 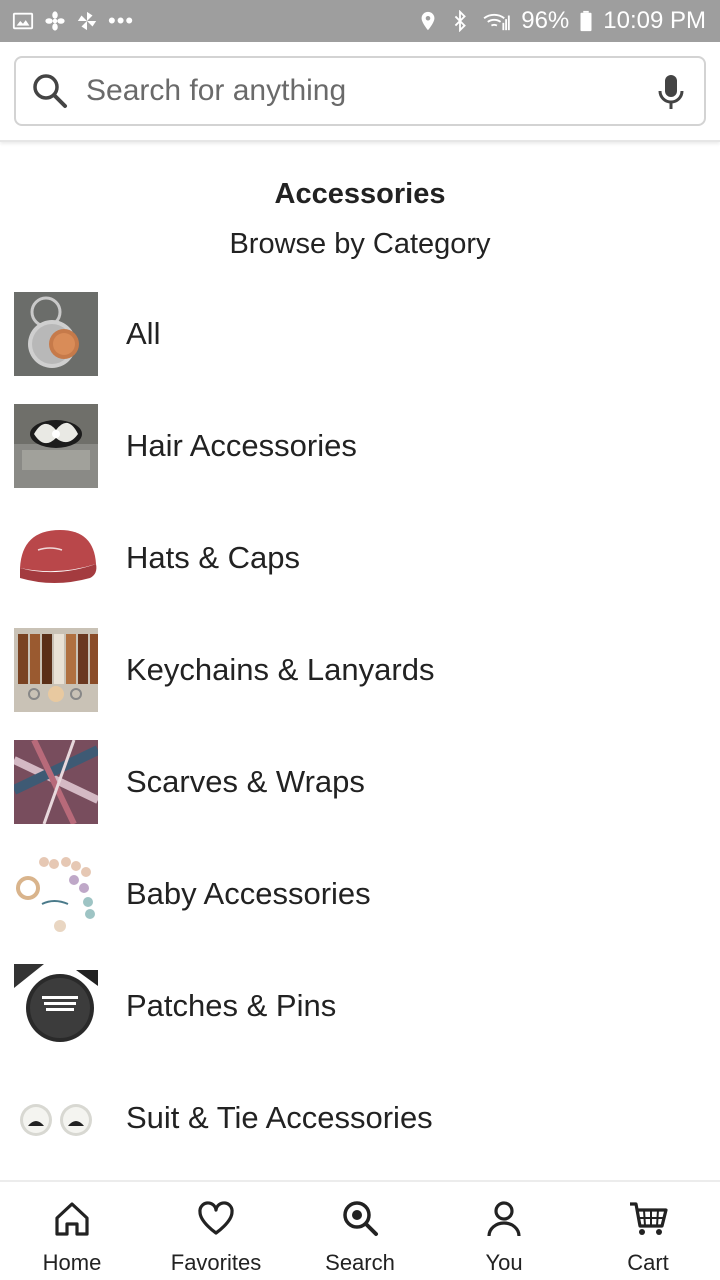 I want to click on nav-home: Home, so click(x=72, y=1231).